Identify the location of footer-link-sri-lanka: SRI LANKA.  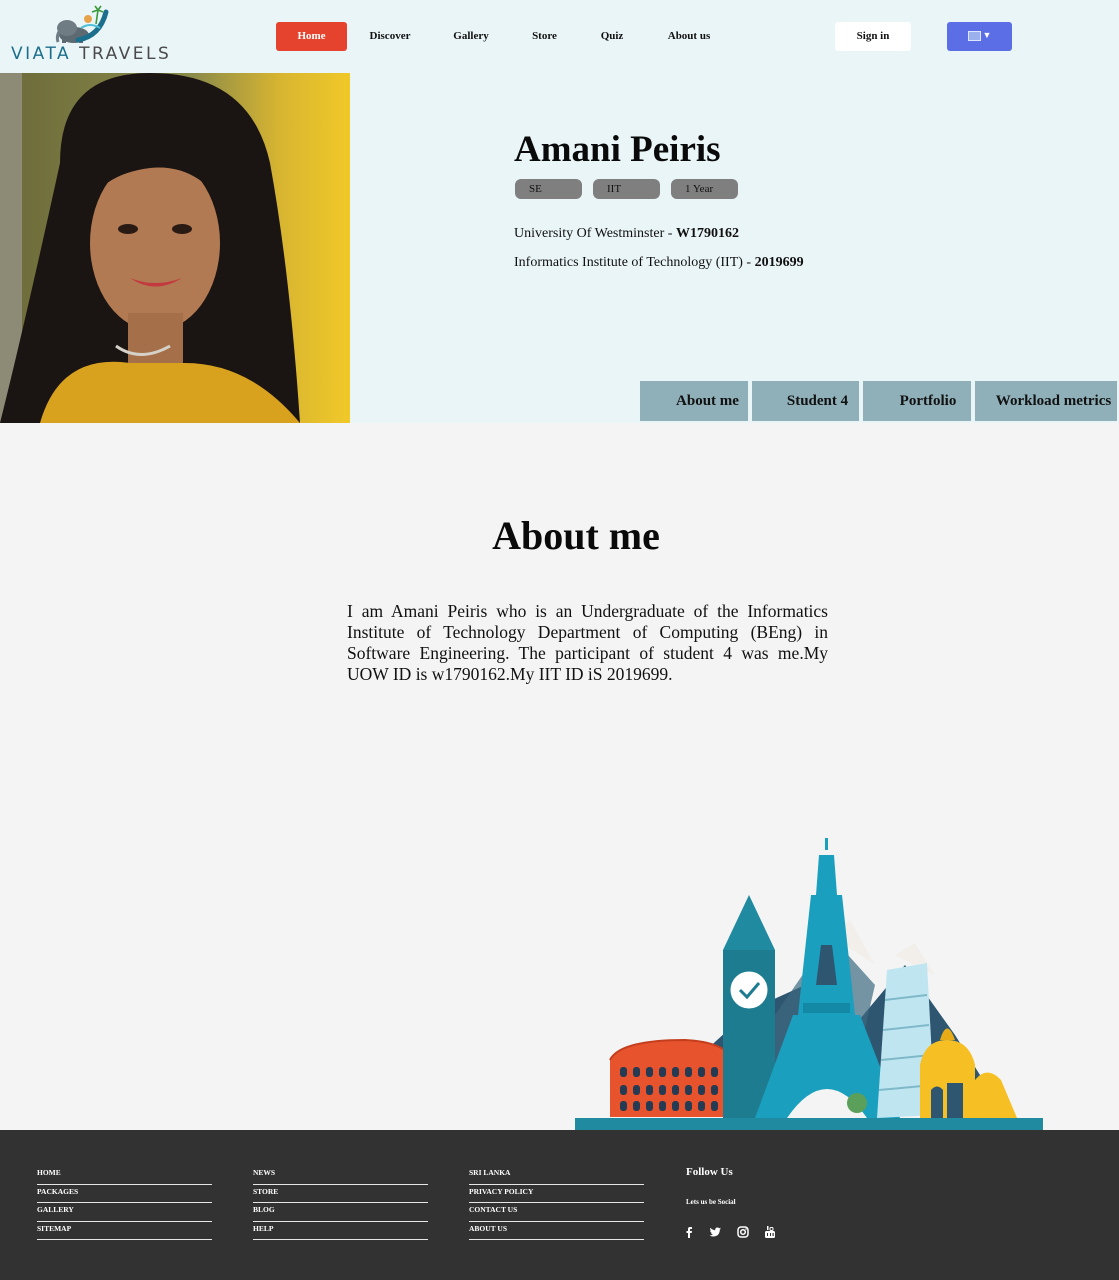
(556, 1175).